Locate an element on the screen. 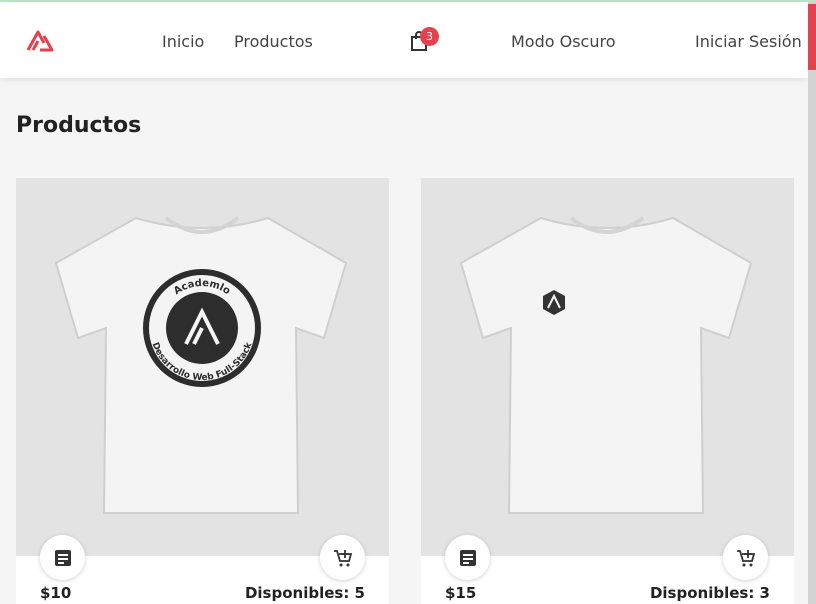  product-price: $15 is located at coordinates (461, 593).